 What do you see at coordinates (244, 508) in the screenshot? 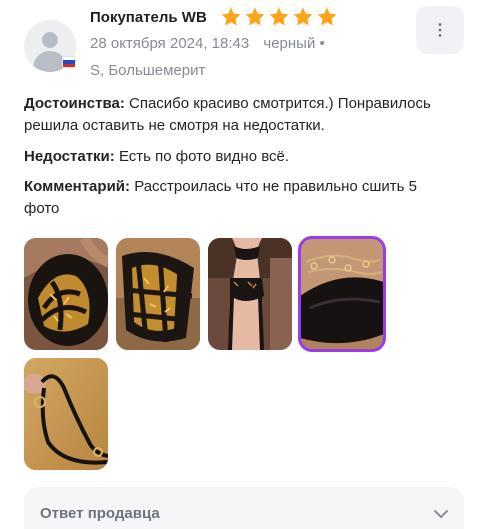
I see `seller-reply-toggle: Ответ продавца` at bounding box center [244, 508].